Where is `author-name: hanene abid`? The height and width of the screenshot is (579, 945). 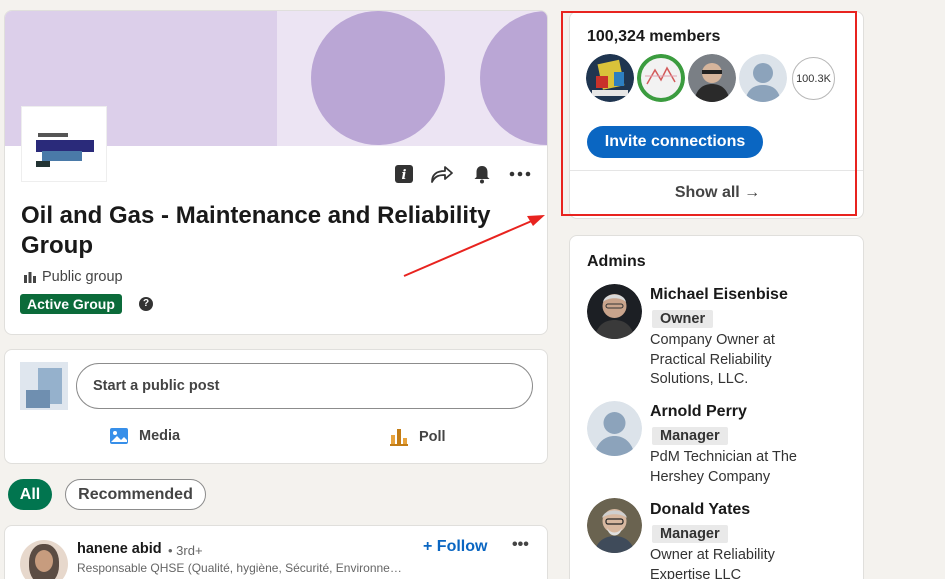 author-name: hanene abid is located at coordinates (119, 549).